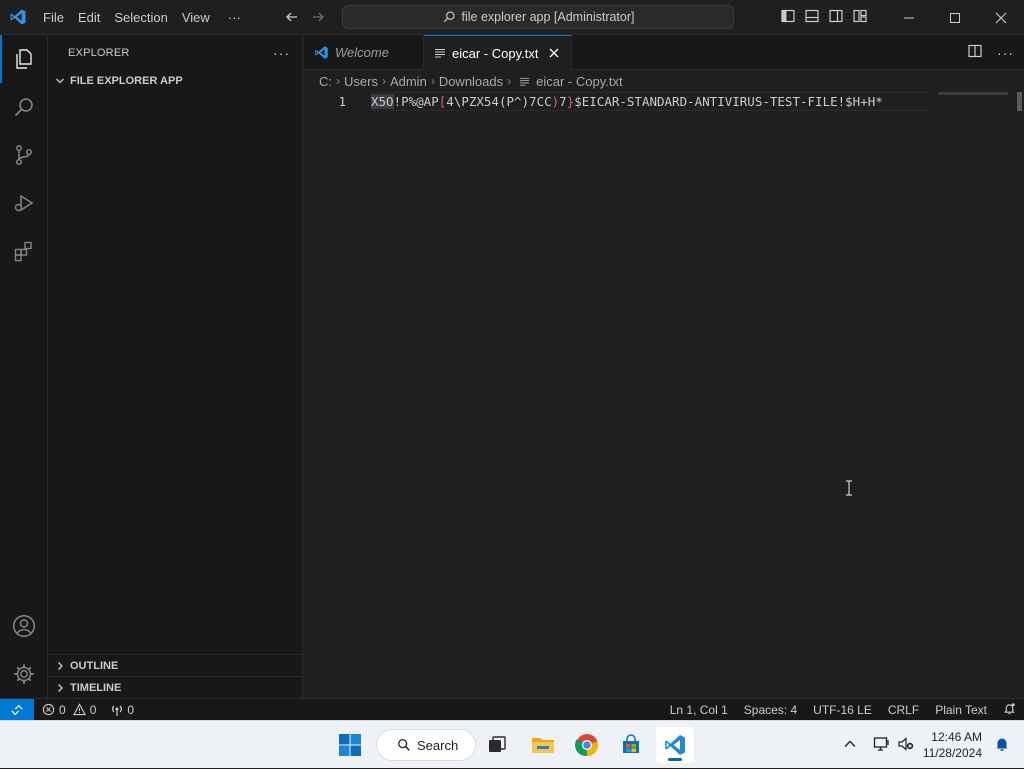 This screenshot has width=1024, height=769. Describe the element at coordinates (664, 52) in the screenshot. I see `editor-tabs: Welcome eicar - Copy.txt ···` at that location.